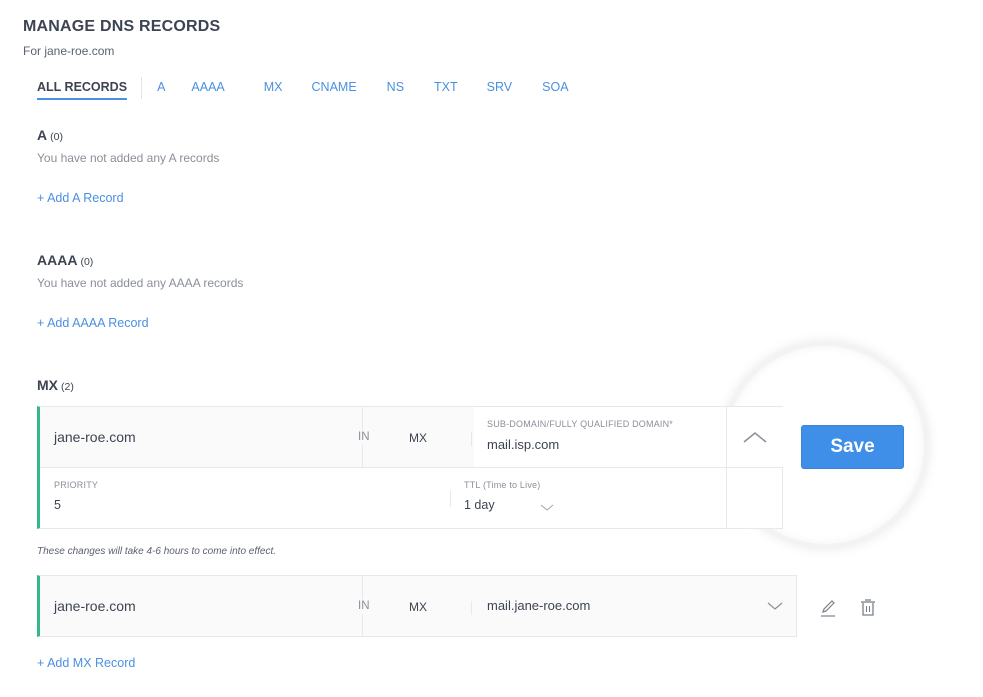  What do you see at coordinates (580, 424) in the screenshot?
I see `target-field-label: SUB-DOMAIN/FULLY QUALIFIED DOMAIN*` at bounding box center [580, 424].